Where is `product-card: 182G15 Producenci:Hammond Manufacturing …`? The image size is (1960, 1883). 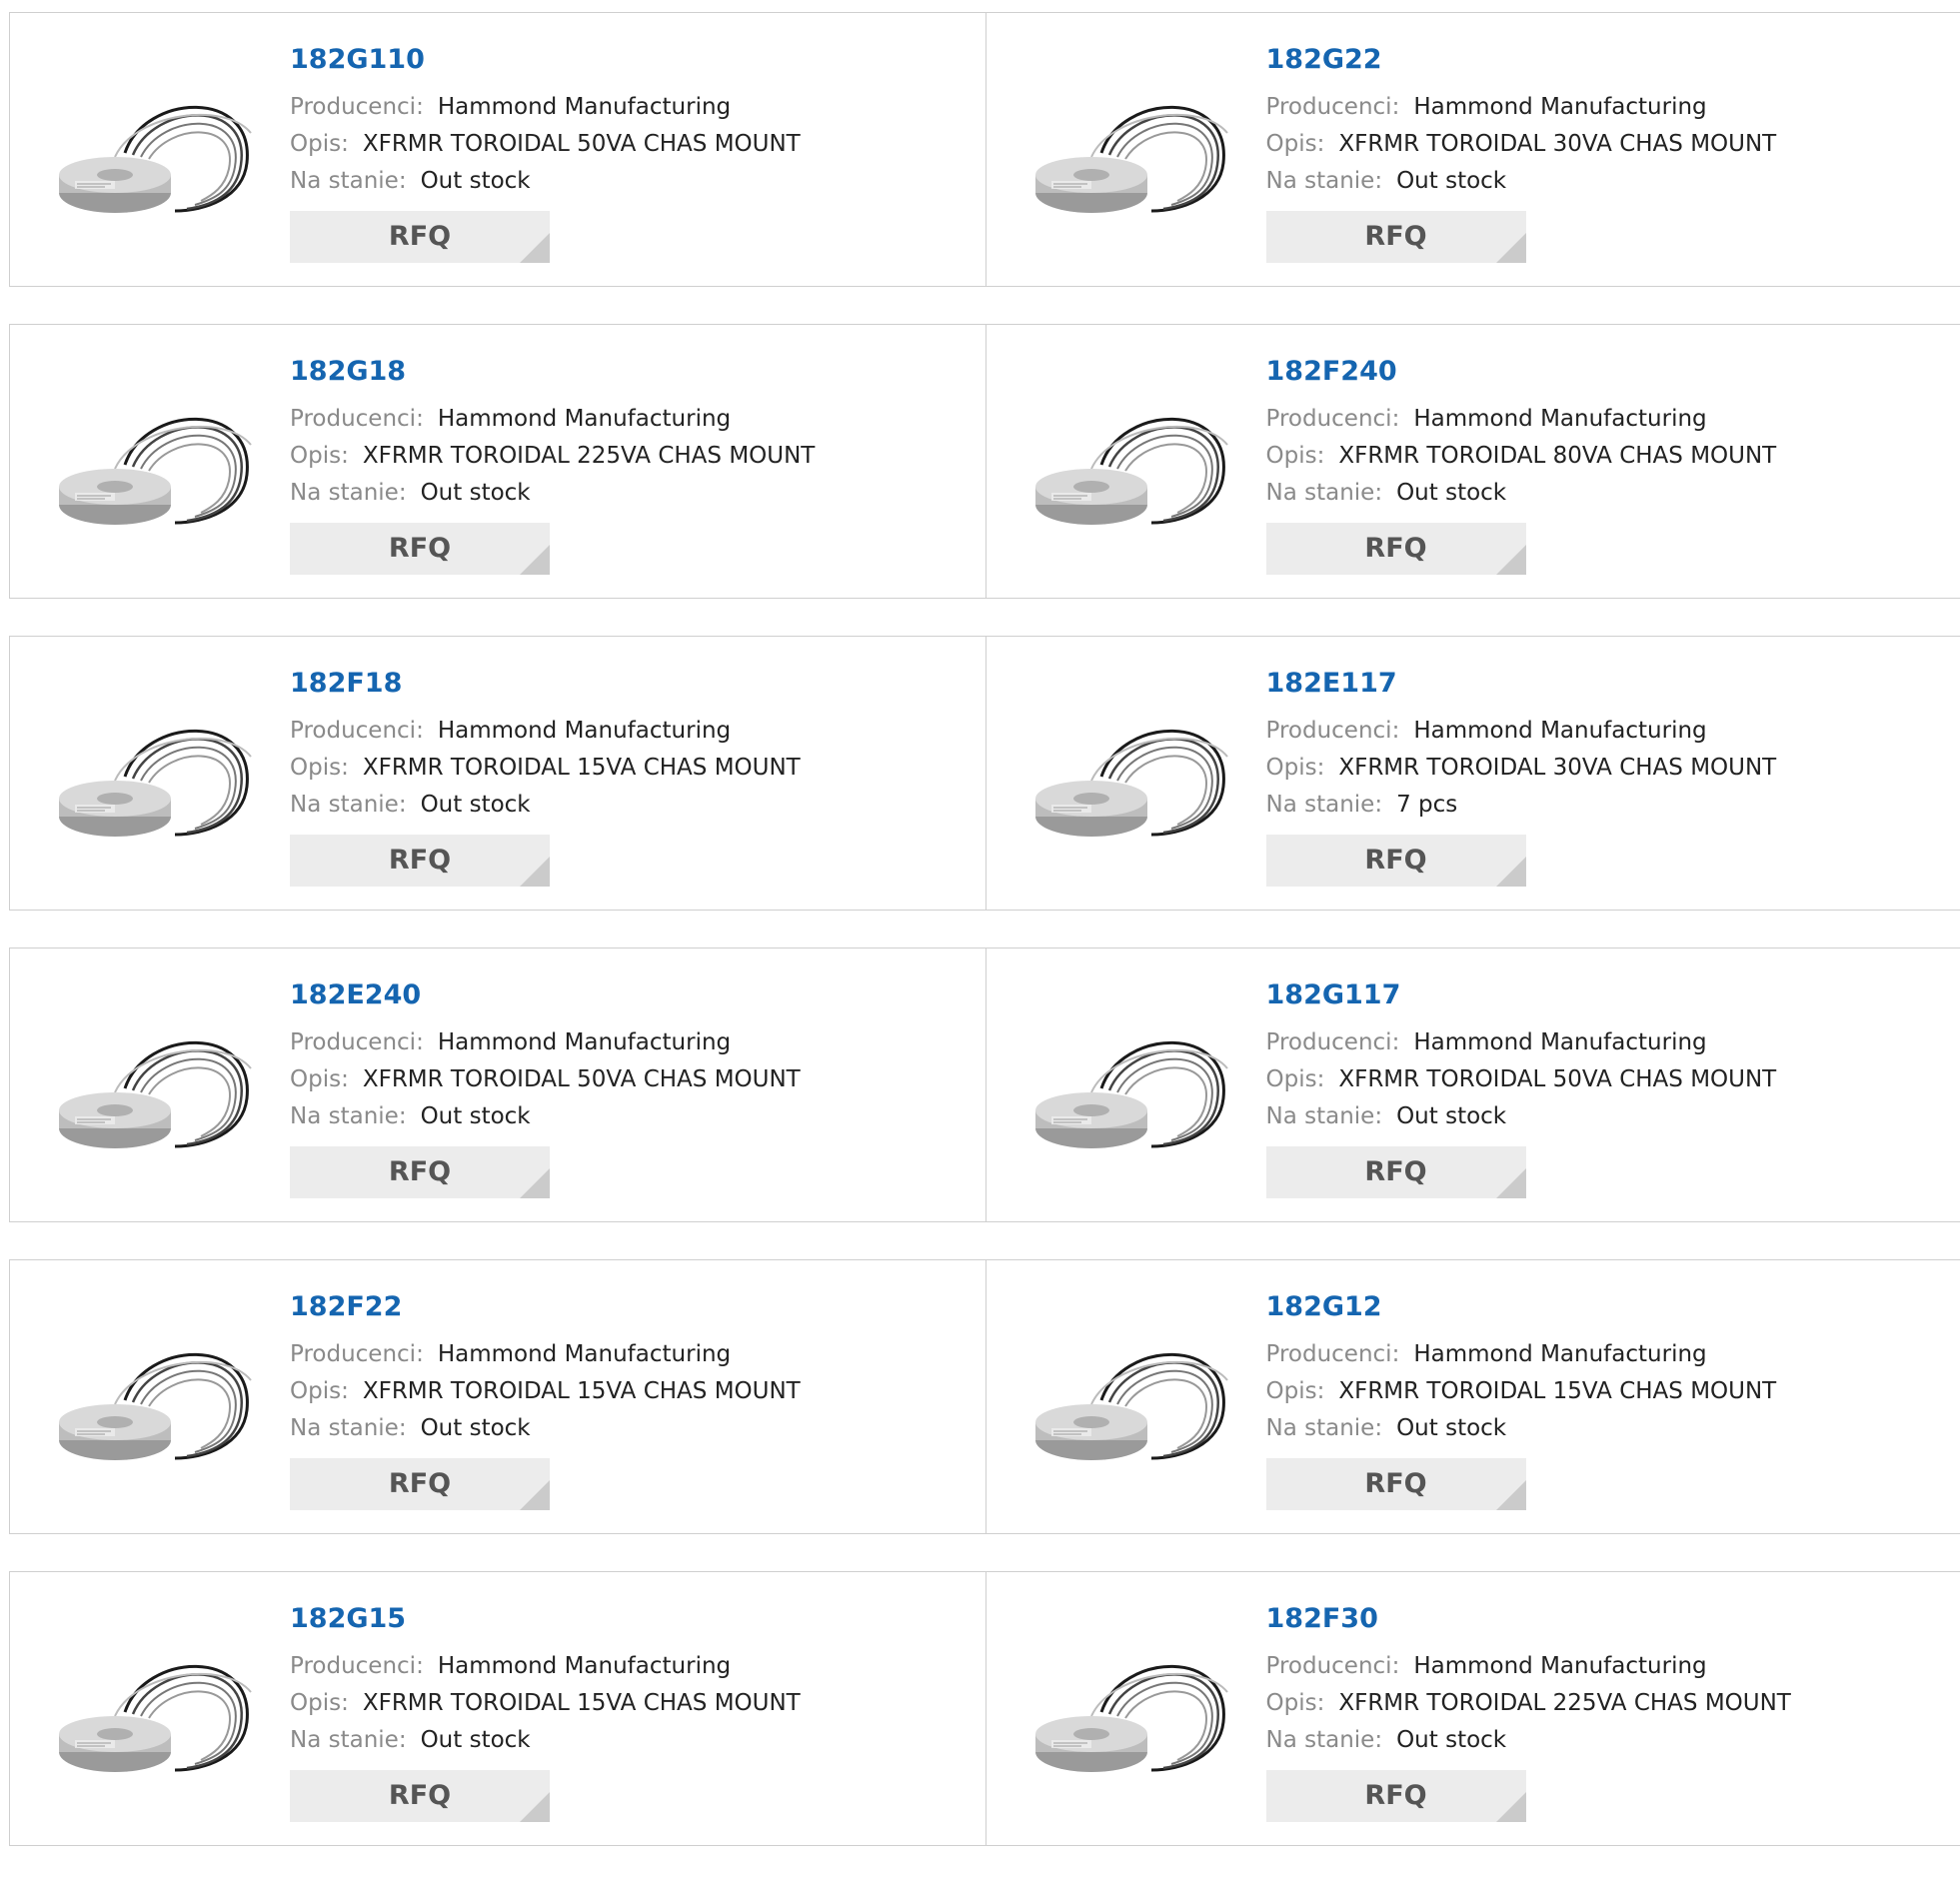 product-card: 182G15 Producenci:Hammond Manufacturing … is located at coordinates (498, 1708).